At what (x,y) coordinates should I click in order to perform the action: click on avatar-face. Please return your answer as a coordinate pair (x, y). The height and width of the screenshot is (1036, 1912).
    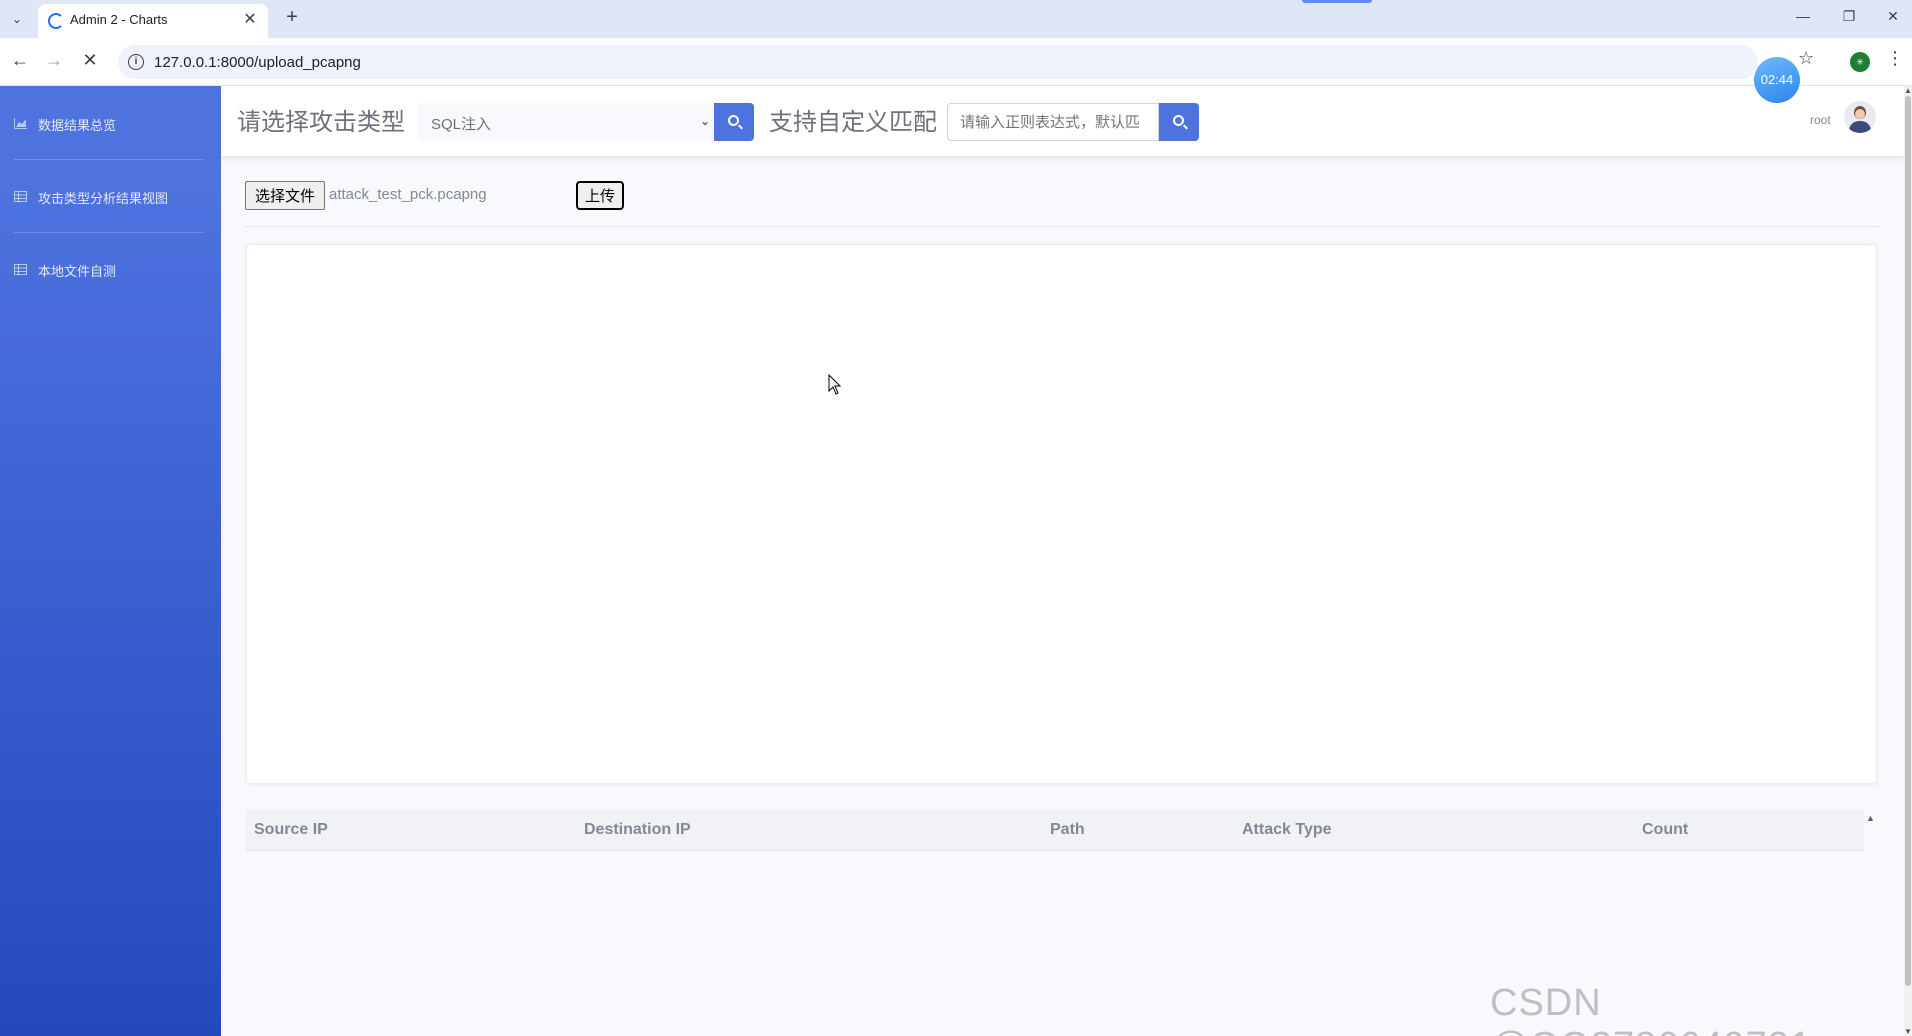
    Looking at the image, I should click on (1860, 114).